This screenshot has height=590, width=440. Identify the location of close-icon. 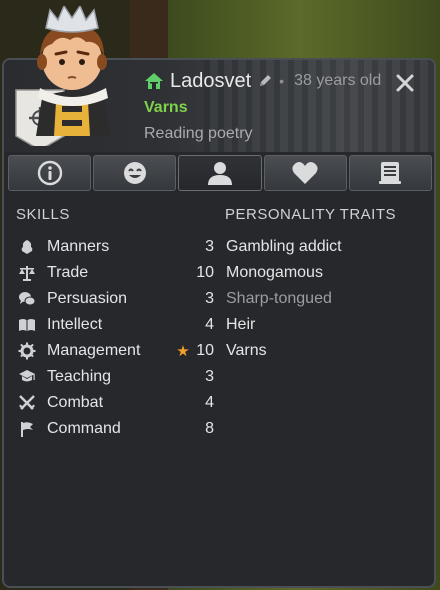
(405, 83).